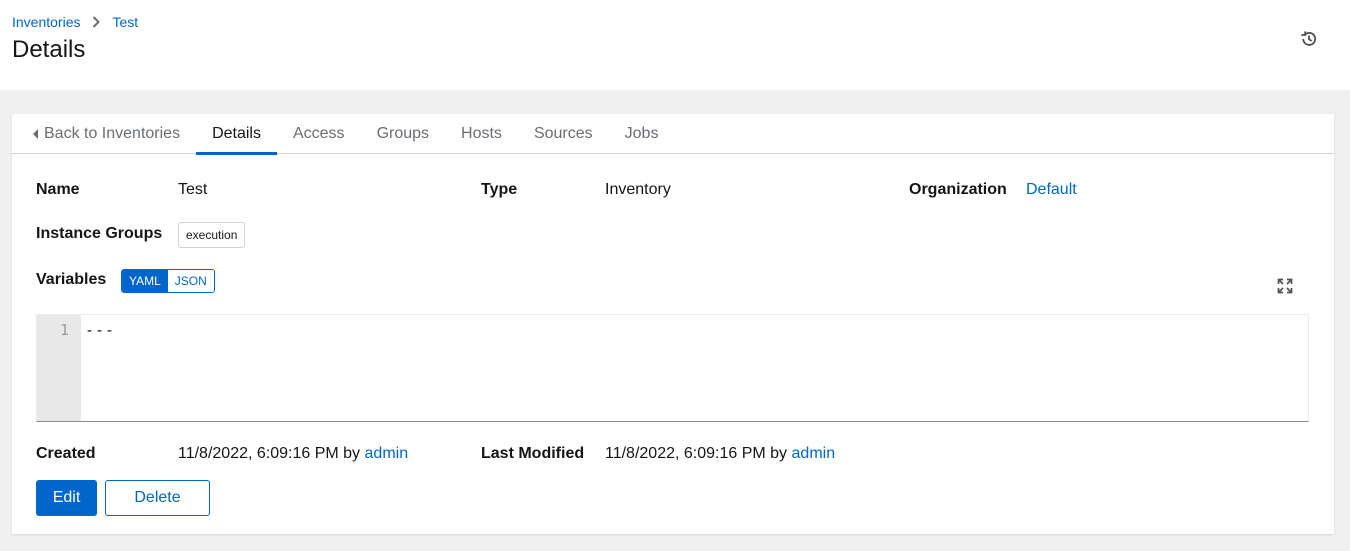  I want to click on tab-label: Back to Inventories, so click(112, 133).